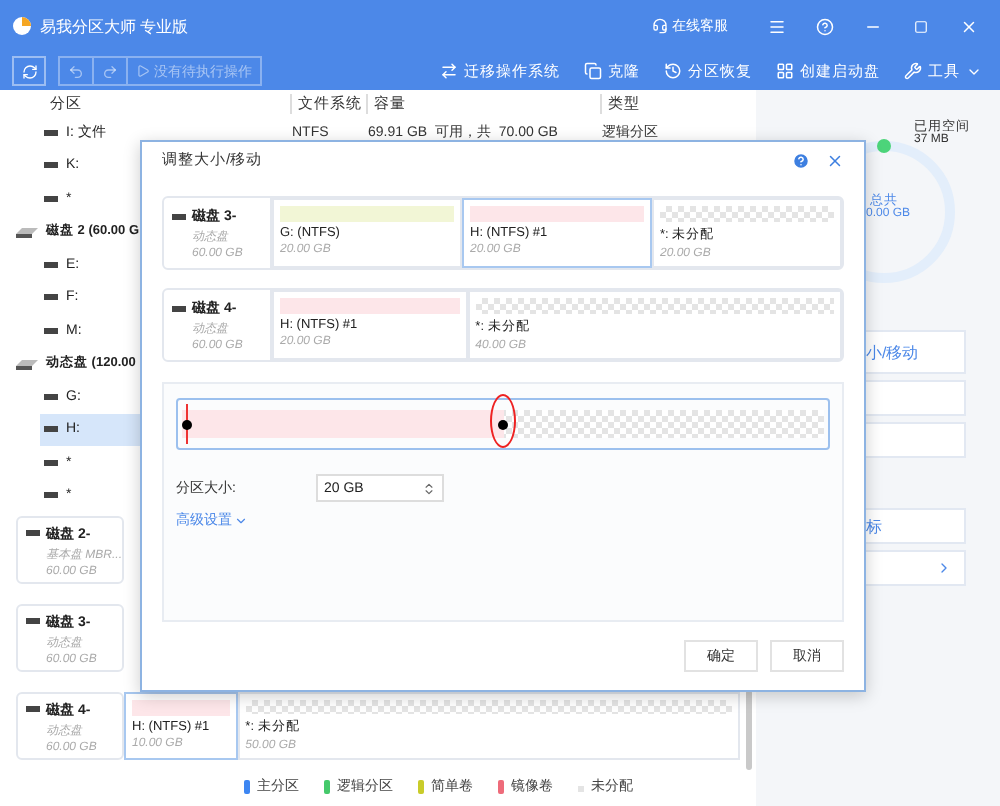 The image size is (1000, 806). Describe the element at coordinates (944, 568) in the screenshot. I see `chevron-right-icon` at that location.